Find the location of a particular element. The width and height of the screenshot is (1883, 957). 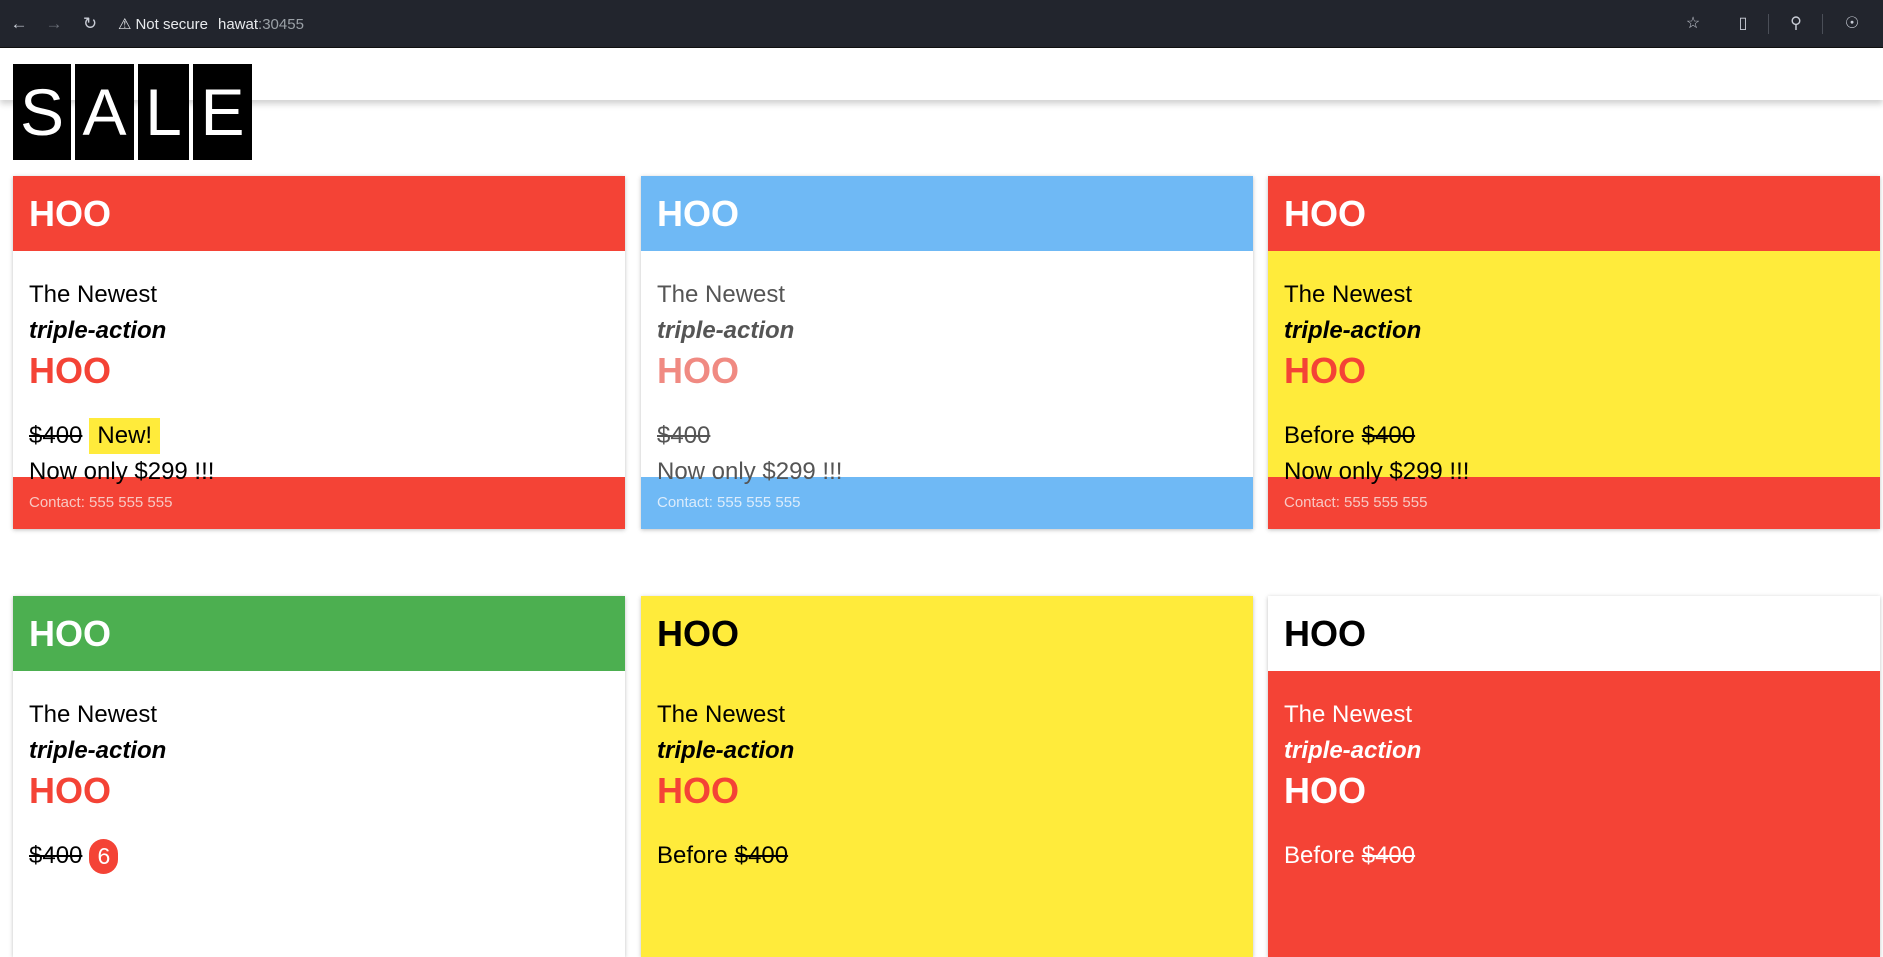

card-body: The Newest triple-action HOO $400 6 is located at coordinates (319, 814).